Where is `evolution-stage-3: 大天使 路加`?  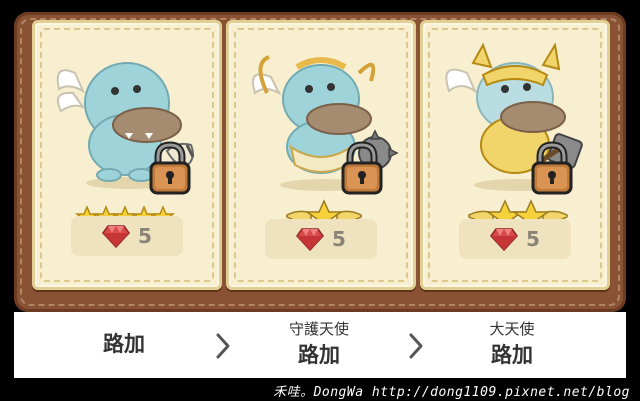
evolution-stage-3: 大天使 路加 is located at coordinates (512, 345).